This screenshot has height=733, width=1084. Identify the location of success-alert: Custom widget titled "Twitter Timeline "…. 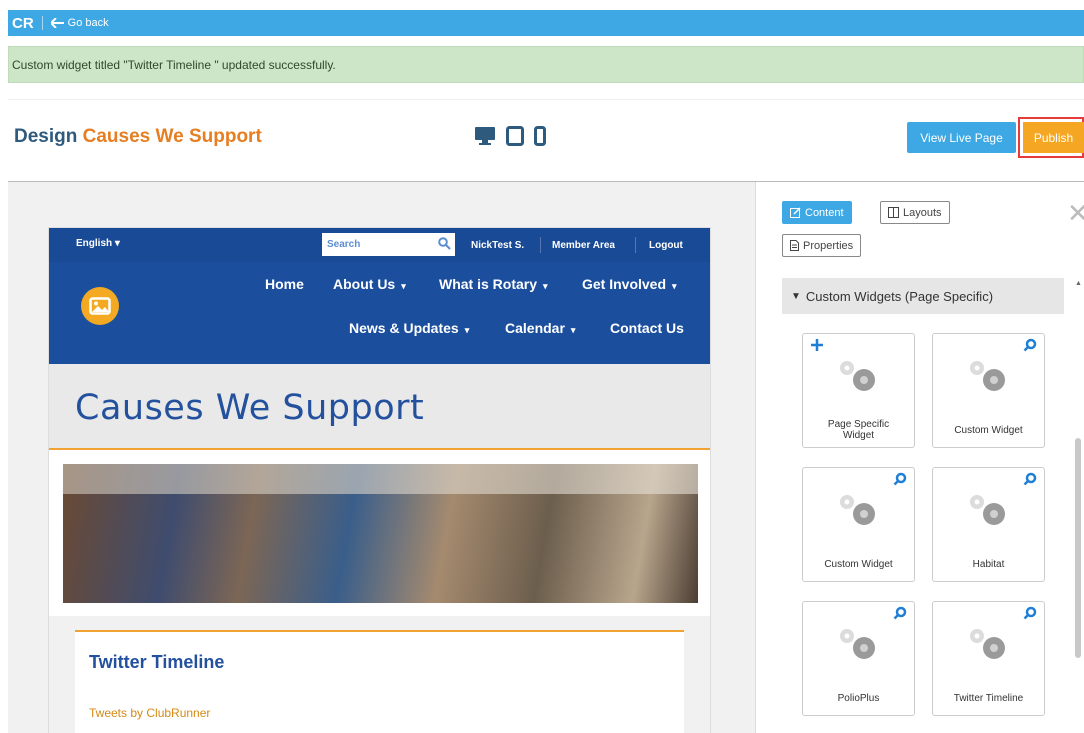
(546, 64).